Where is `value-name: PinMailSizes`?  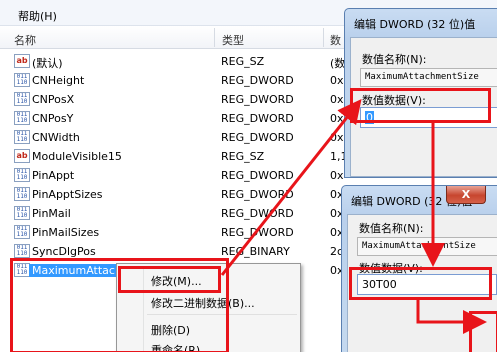
value-name: PinMailSizes is located at coordinates (66, 232).